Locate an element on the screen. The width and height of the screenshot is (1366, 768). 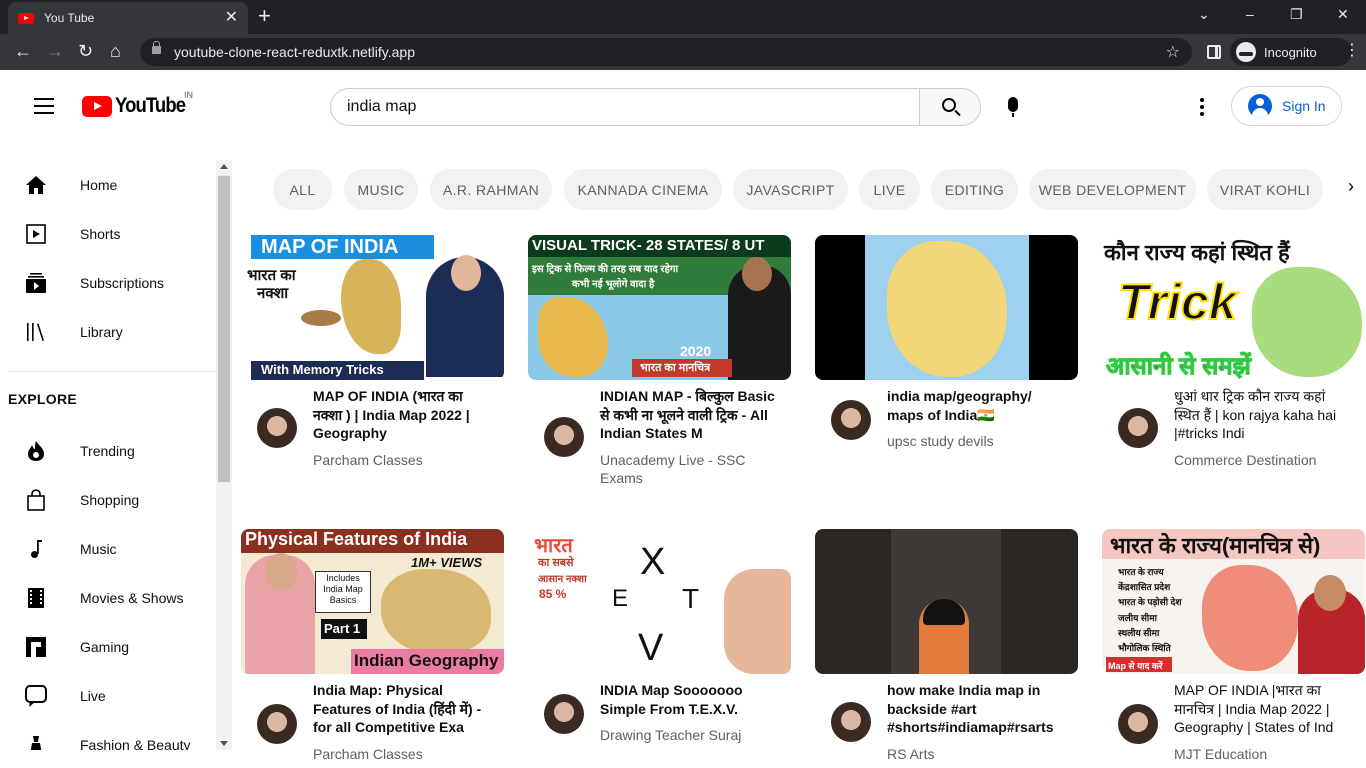
channel-name: Commerce Destination is located at coordinates (1264, 460).